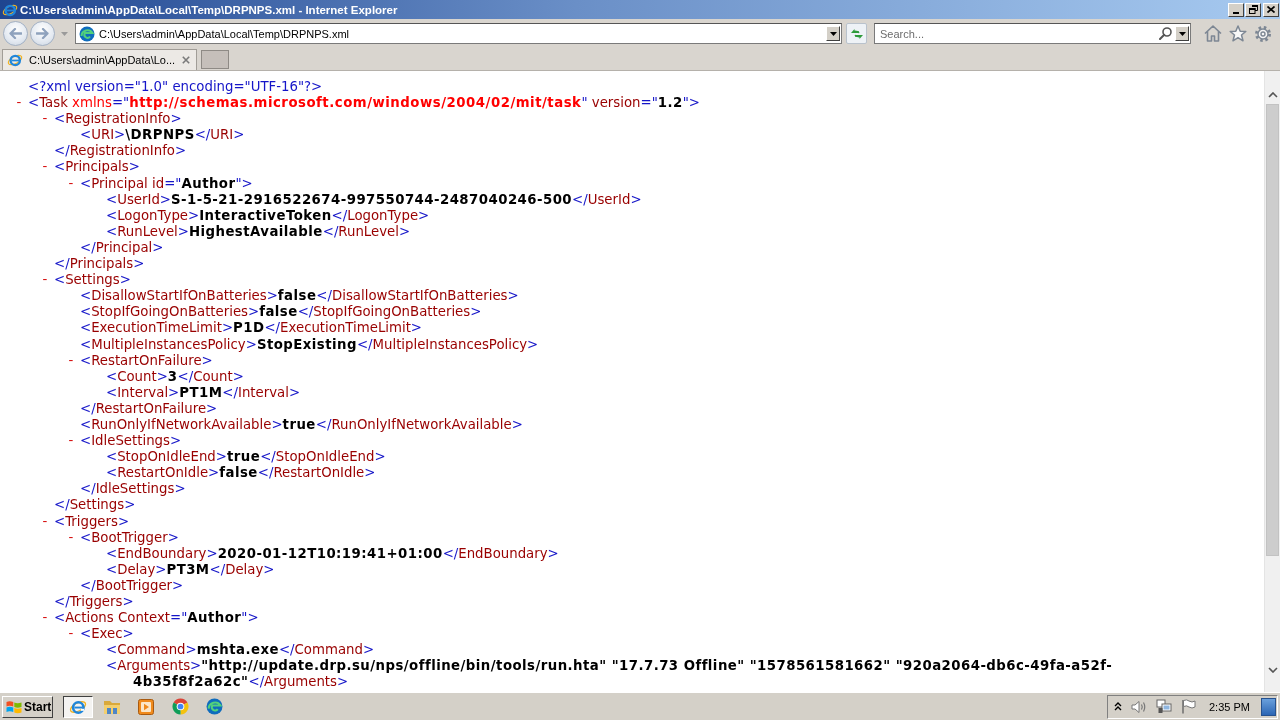  What do you see at coordinates (118, 119) in the screenshot?
I see `xml-open-tag: <RegistrationInfo>` at bounding box center [118, 119].